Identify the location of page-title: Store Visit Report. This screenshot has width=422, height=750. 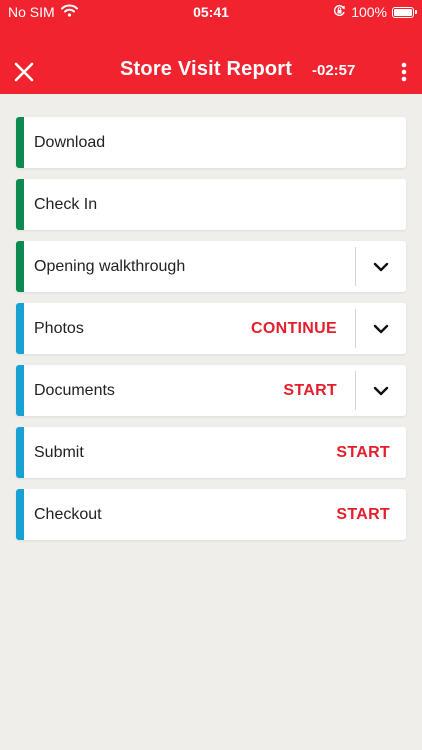
(206, 69).